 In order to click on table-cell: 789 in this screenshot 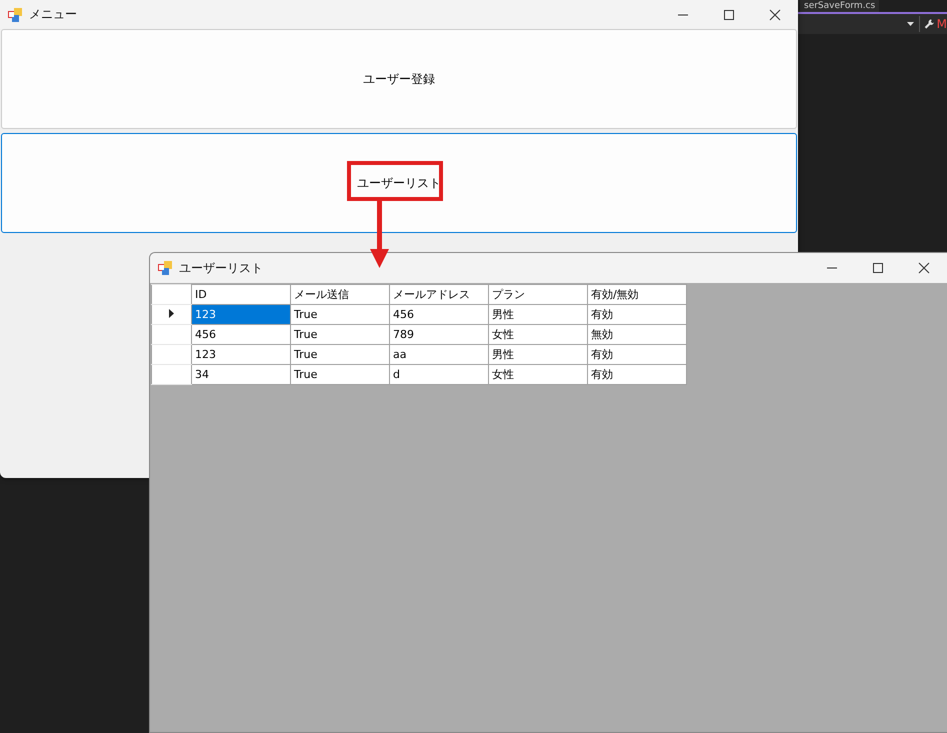, I will do `click(439, 334)`.